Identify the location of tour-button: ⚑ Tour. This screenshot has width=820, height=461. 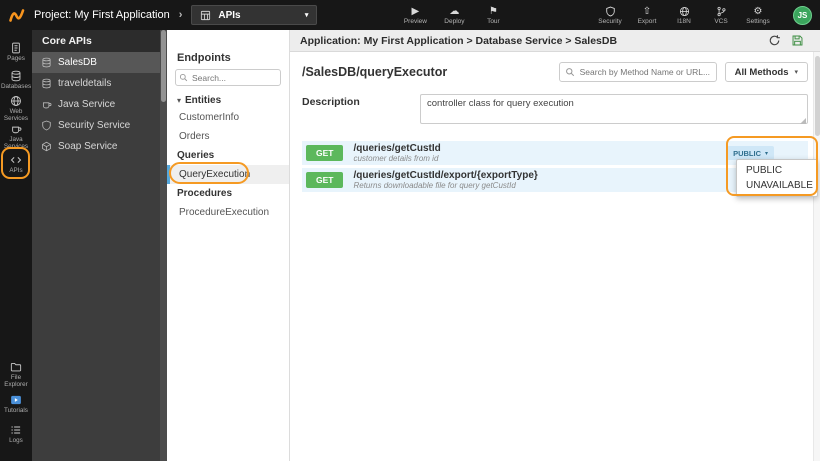
(493, 15).